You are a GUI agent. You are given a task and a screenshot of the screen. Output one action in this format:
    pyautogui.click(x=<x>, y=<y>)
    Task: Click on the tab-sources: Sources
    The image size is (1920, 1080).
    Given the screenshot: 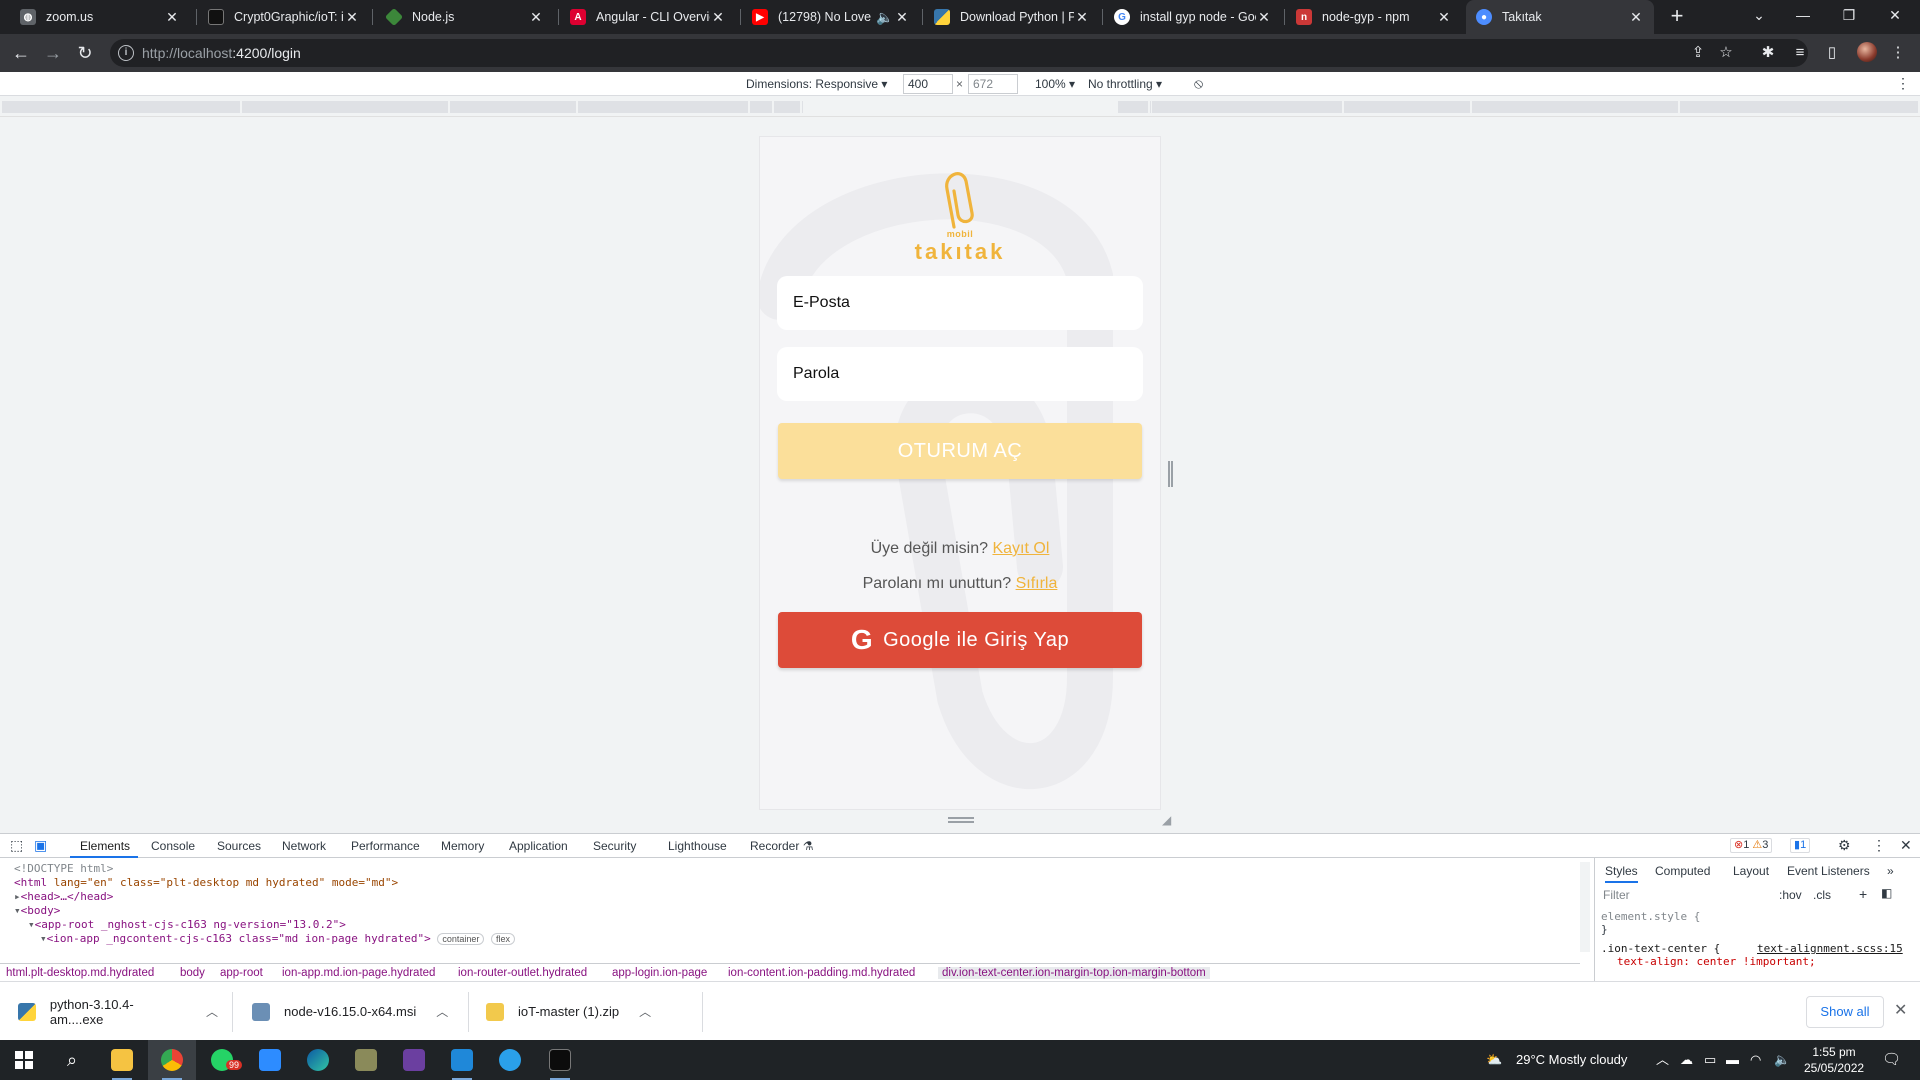 What is the action you would take?
    pyautogui.click(x=239, y=846)
    